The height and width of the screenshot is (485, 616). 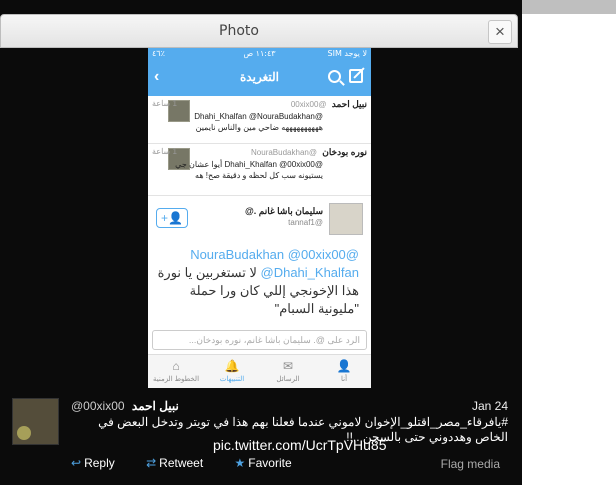 What do you see at coordinates (284, 152) in the screenshot?
I see `tweet-handle: @NouraBudakhan` at bounding box center [284, 152].